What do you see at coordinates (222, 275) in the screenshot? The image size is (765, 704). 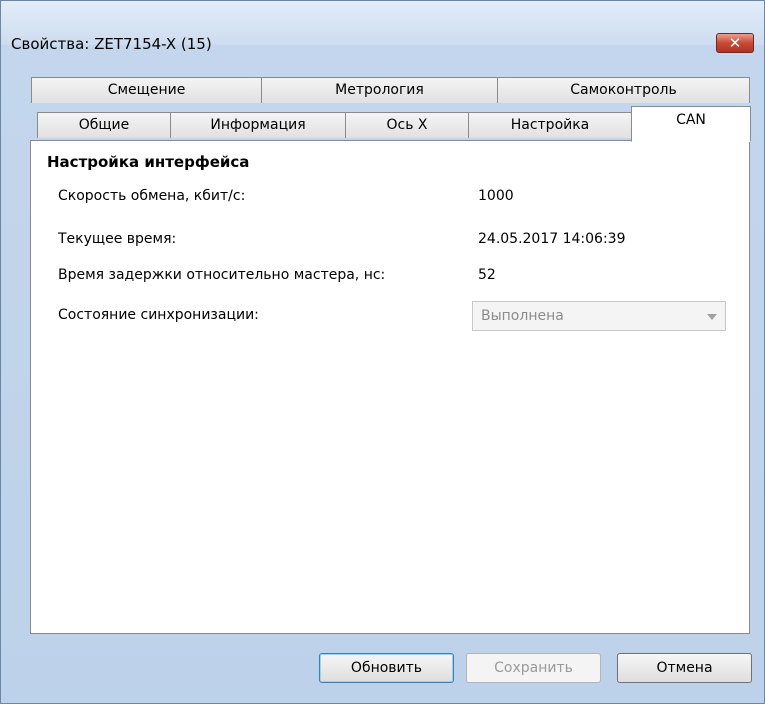 I see `delay-label: Время задержки относительно мастера, нс:` at bounding box center [222, 275].